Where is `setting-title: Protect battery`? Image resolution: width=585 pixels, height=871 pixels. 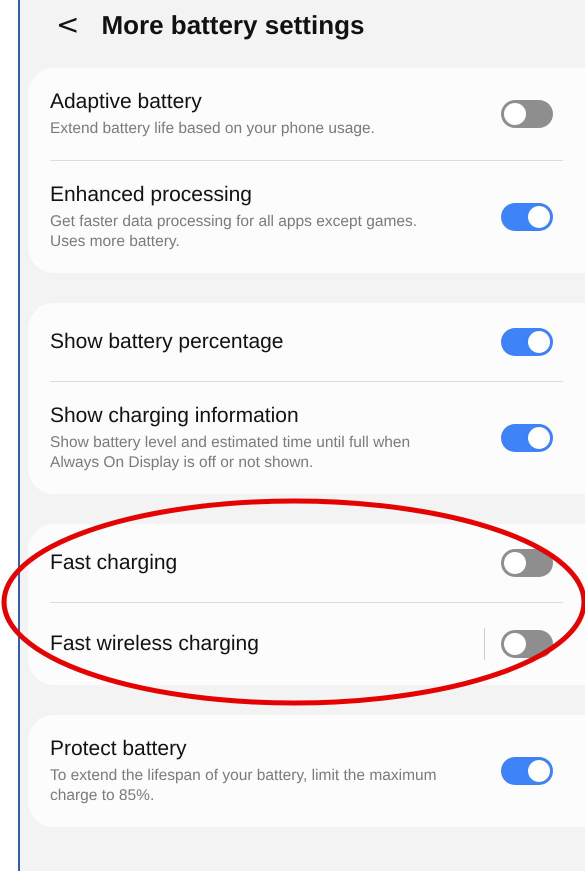
setting-title: Protect battery is located at coordinates (119, 749).